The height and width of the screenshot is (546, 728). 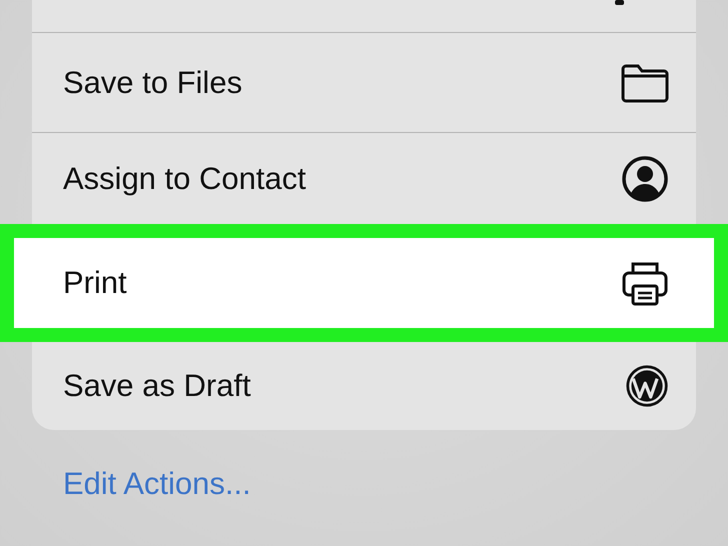 What do you see at coordinates (645, 178) in the screenshot?
I see `person-circle-icon` at bounding box center [645, 178].